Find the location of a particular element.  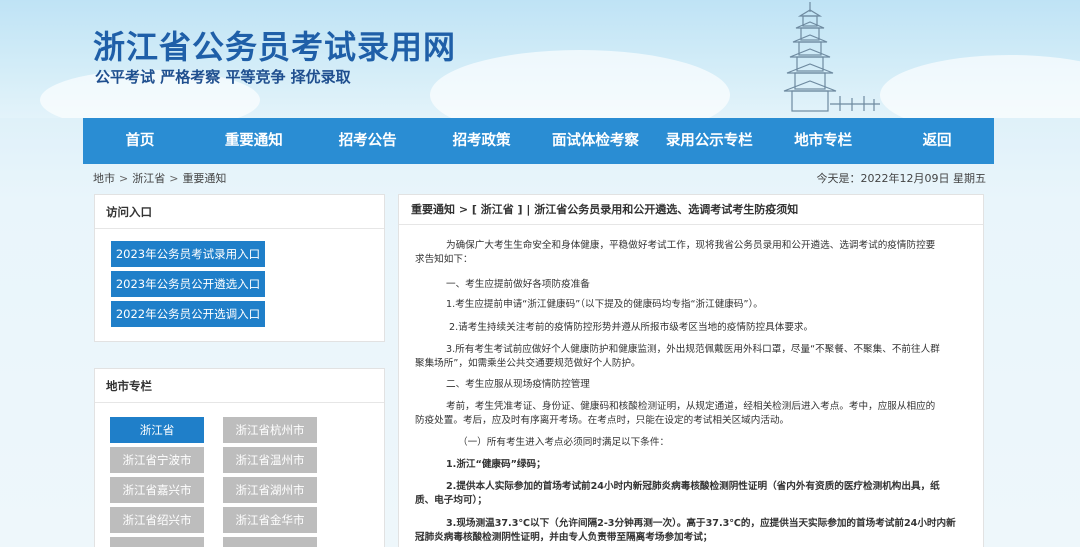

article-paragraph: 防疫处置。考后，应及时有序离开考场。在考点时，只能在设定的考试相关区域内活动。 is located at coordinates (602, 420).